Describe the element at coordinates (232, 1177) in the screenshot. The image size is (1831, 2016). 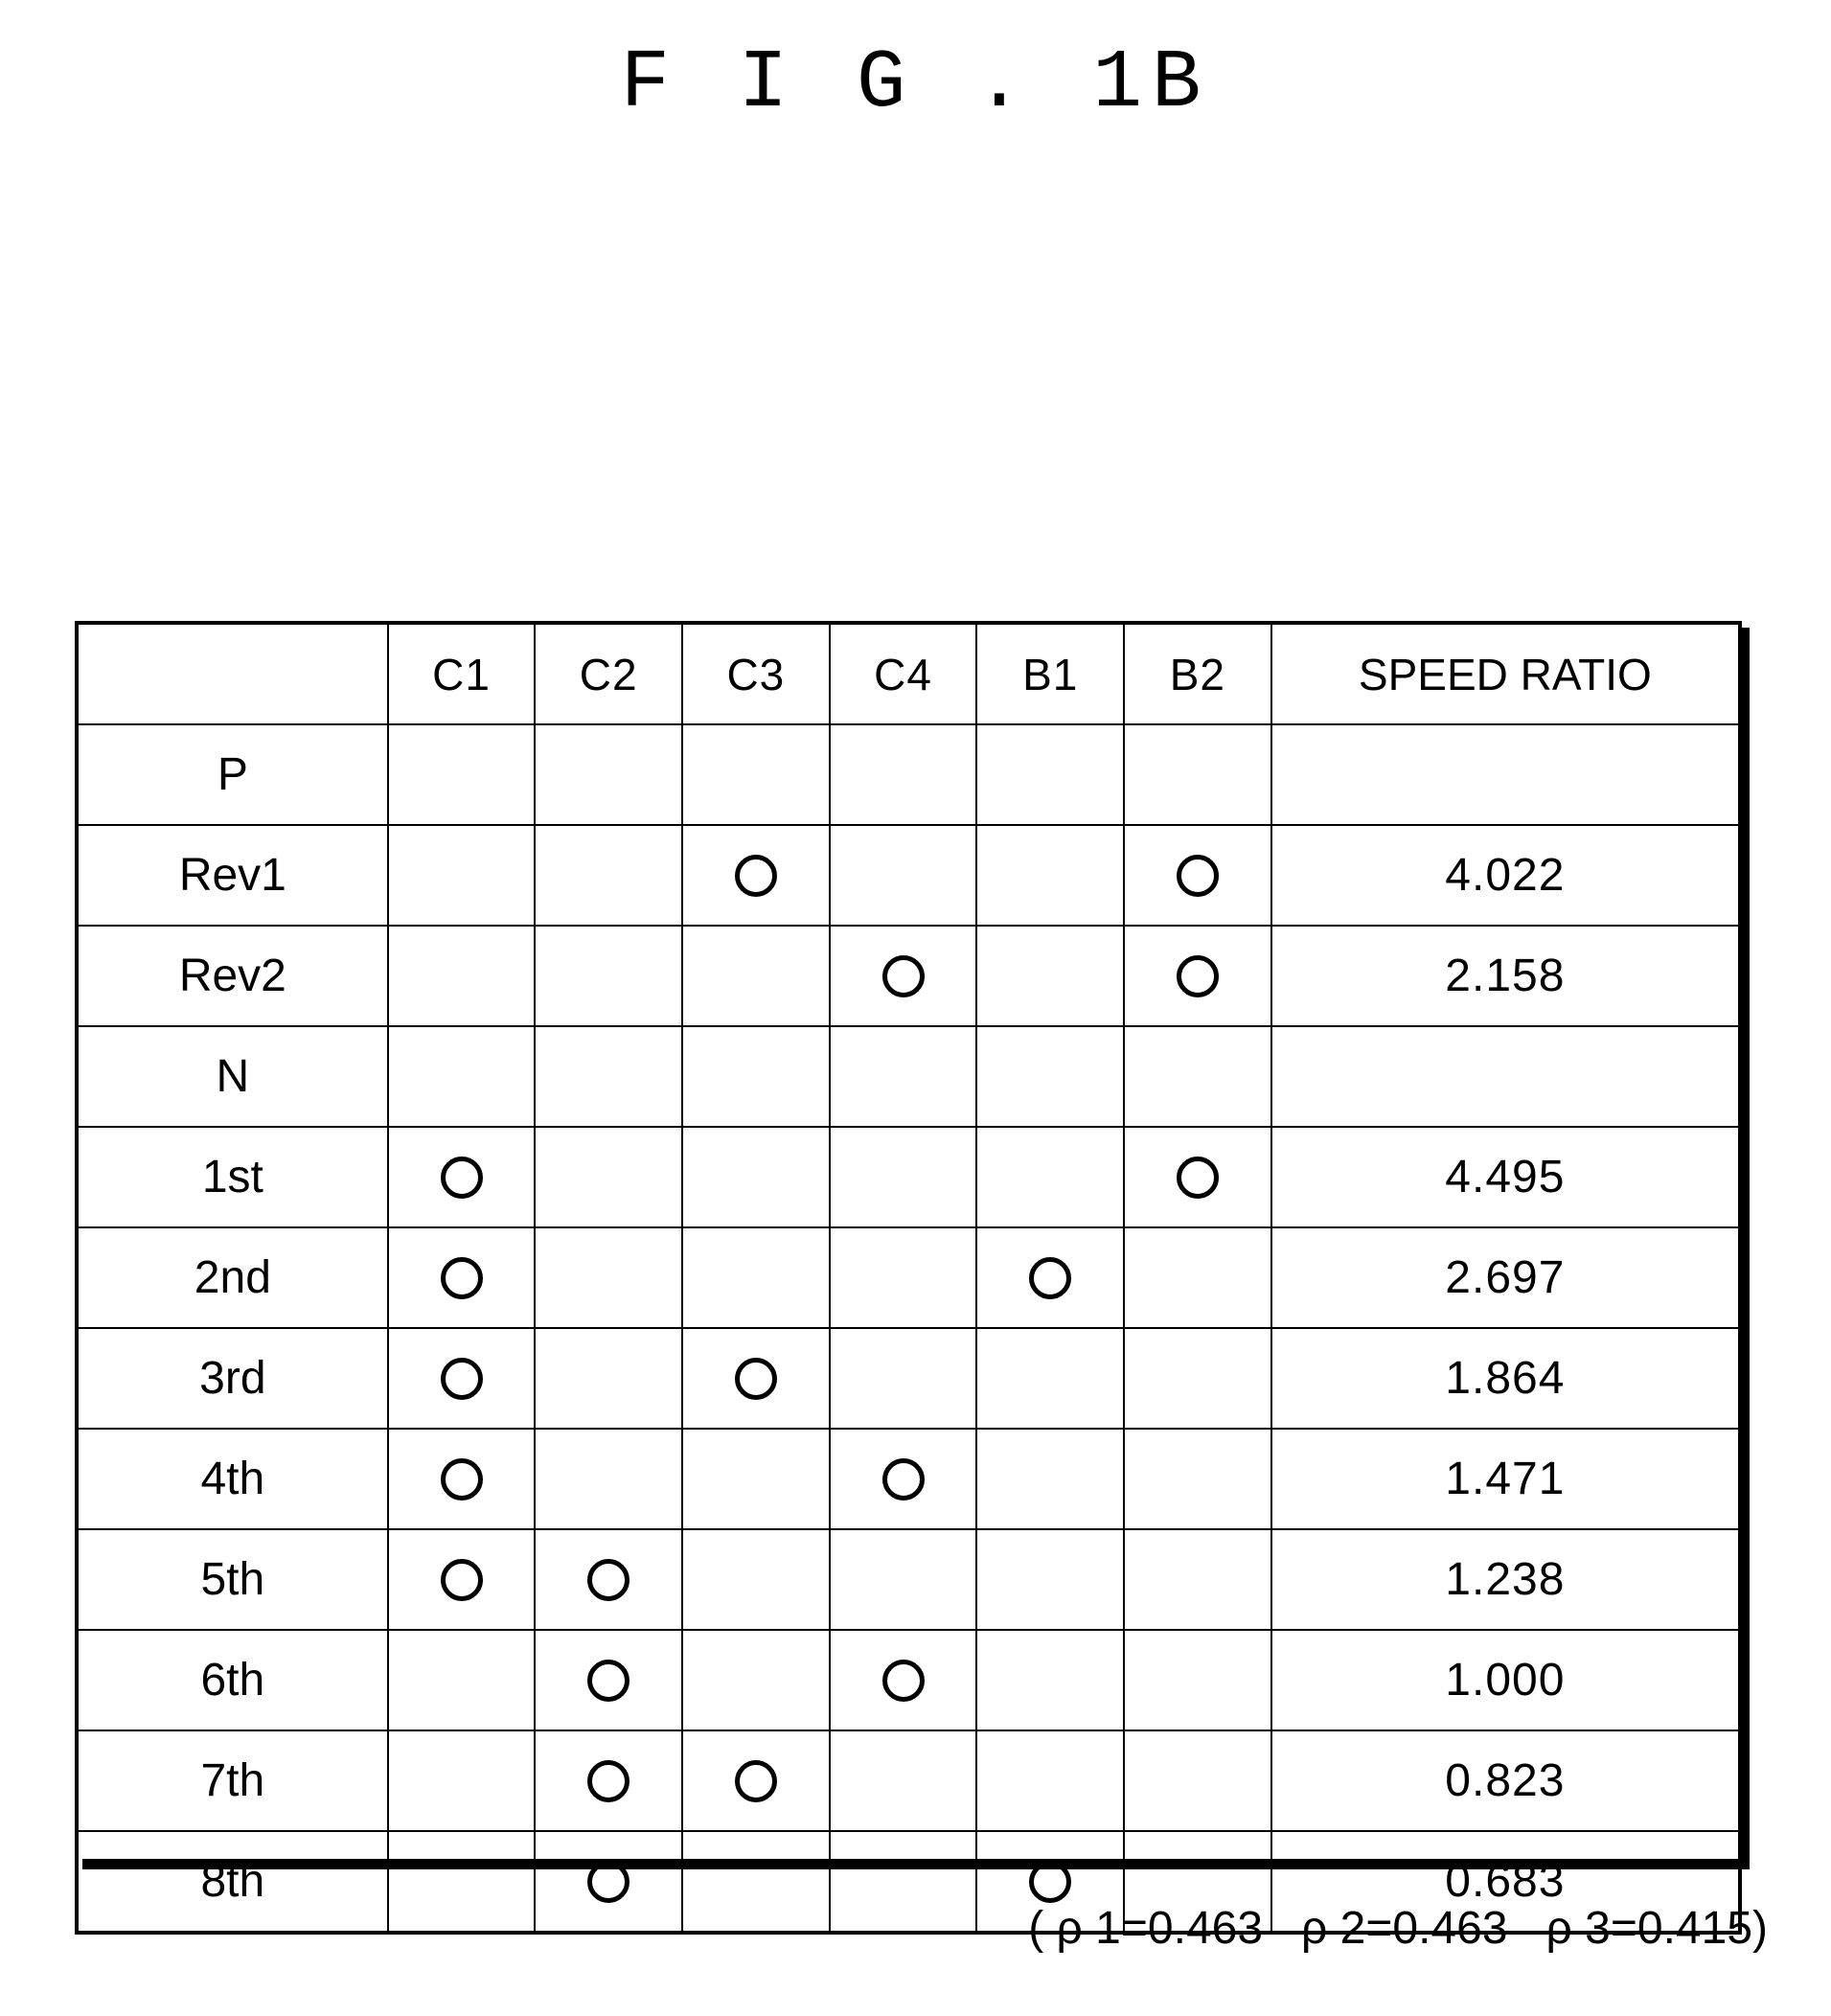
I see `row-label-1st: 1st` at that location.